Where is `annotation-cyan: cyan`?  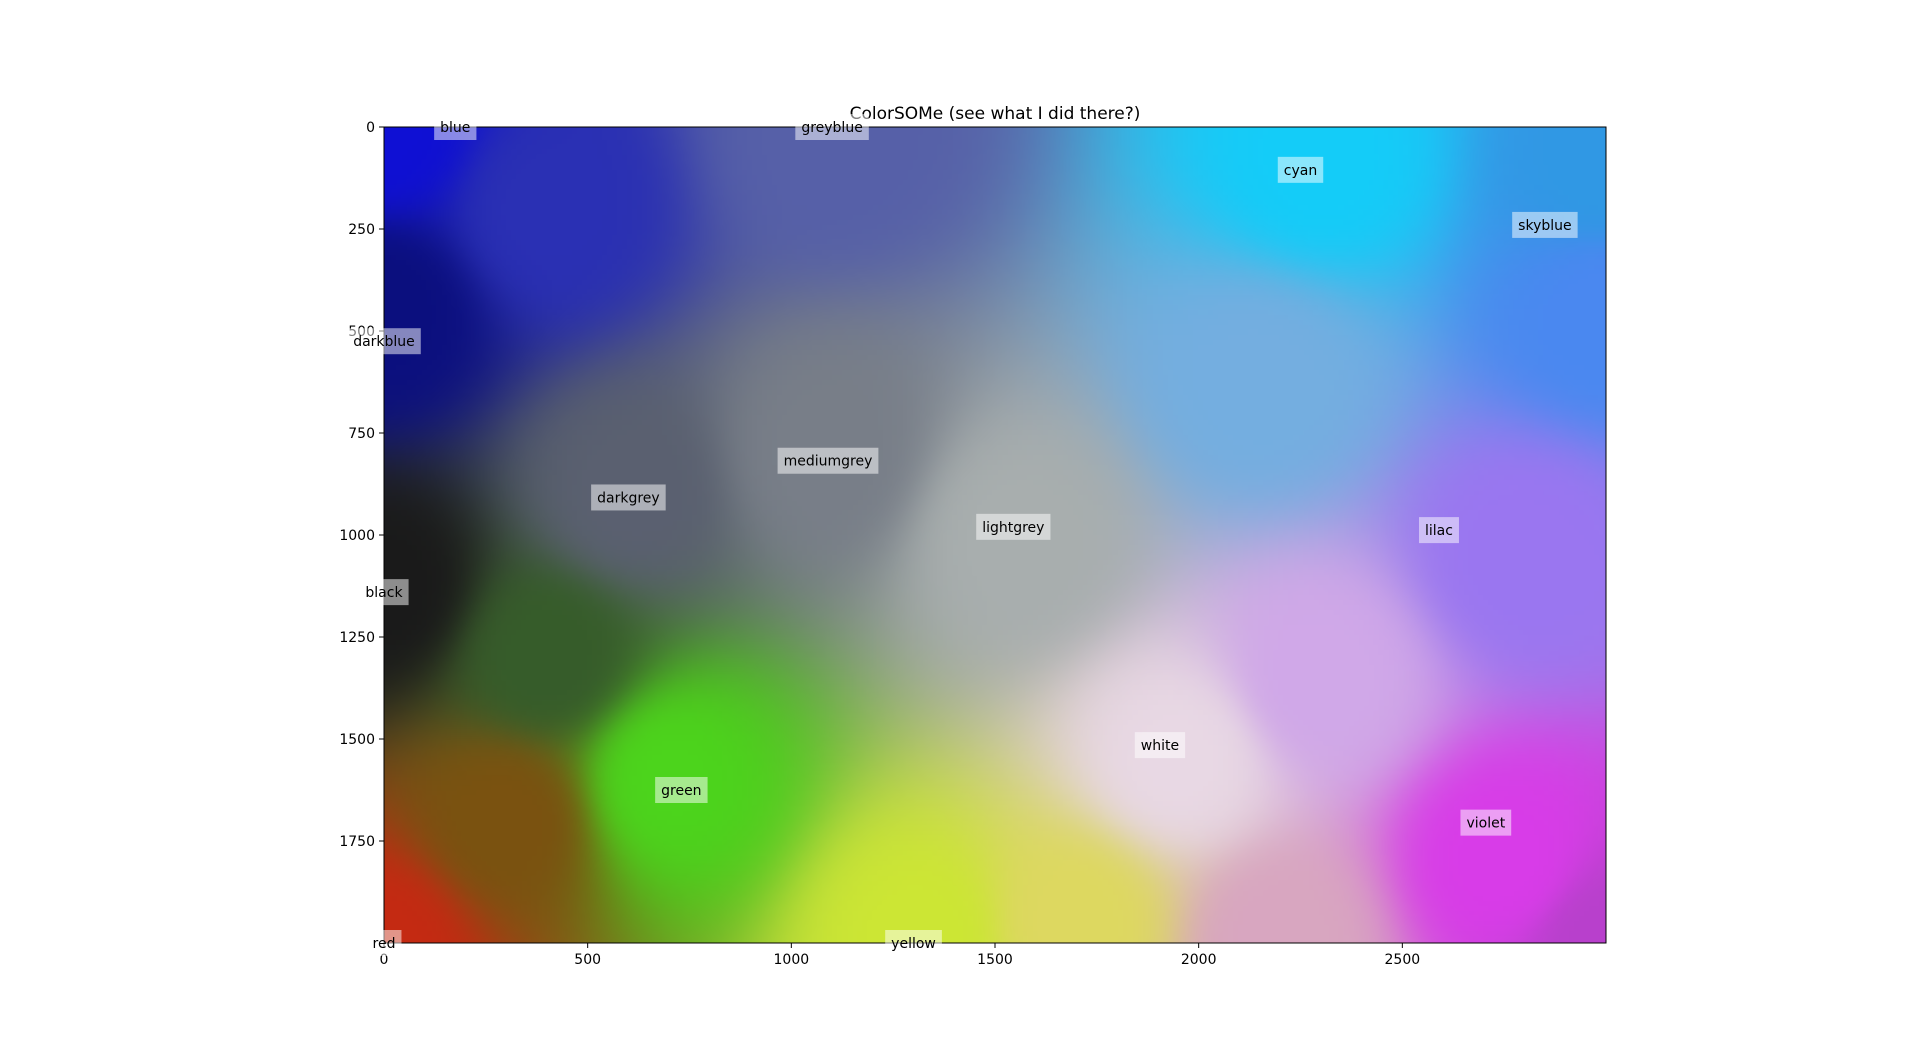 annotation-cyan: cyan is located at coordinates (1300, 169).